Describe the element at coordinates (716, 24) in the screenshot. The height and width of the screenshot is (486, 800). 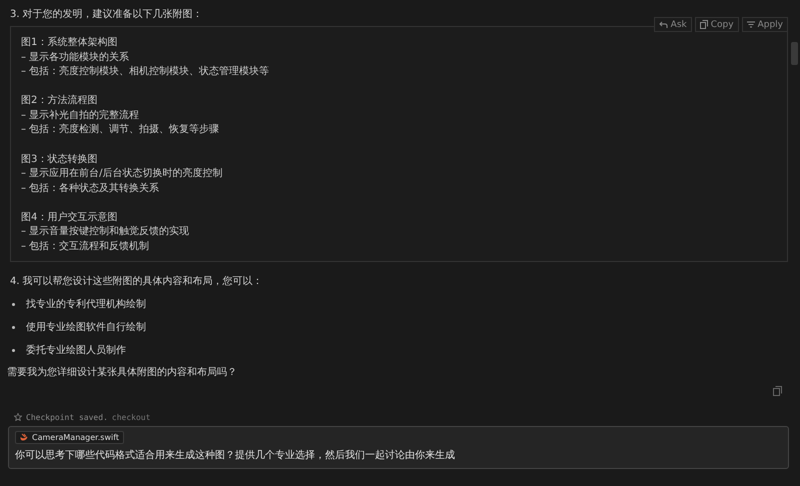
I see `copy-button: Copy` at that location.